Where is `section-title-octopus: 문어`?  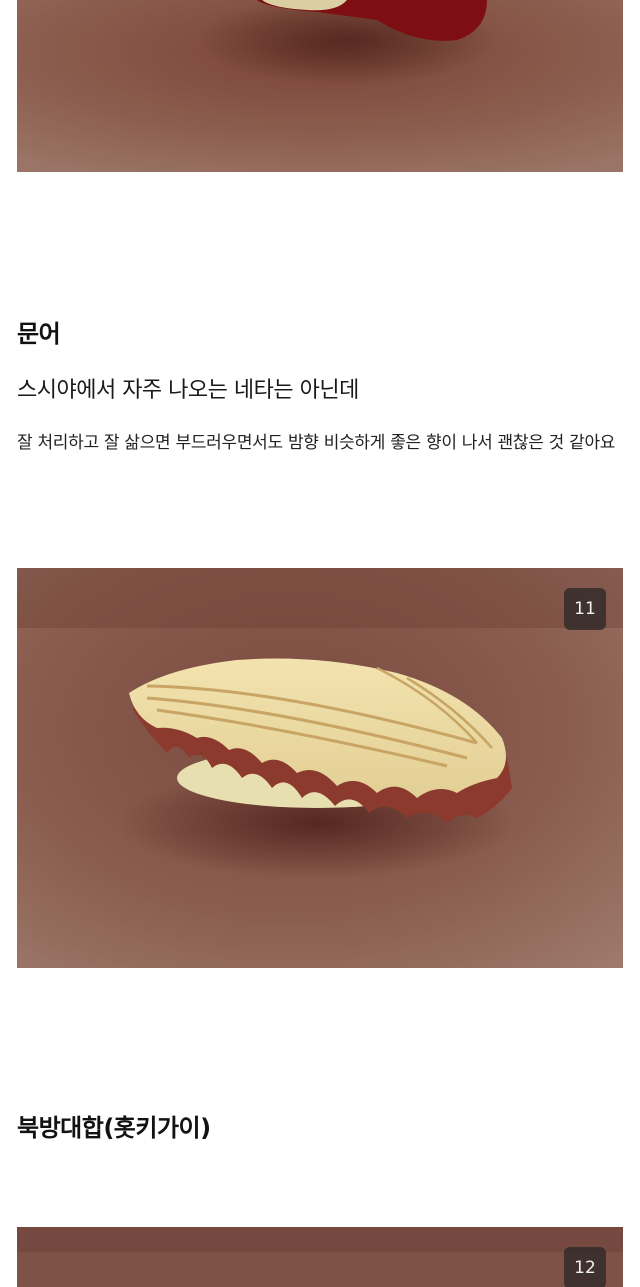
section-title-octopus: 문어 is located at coordinates (39, 334).